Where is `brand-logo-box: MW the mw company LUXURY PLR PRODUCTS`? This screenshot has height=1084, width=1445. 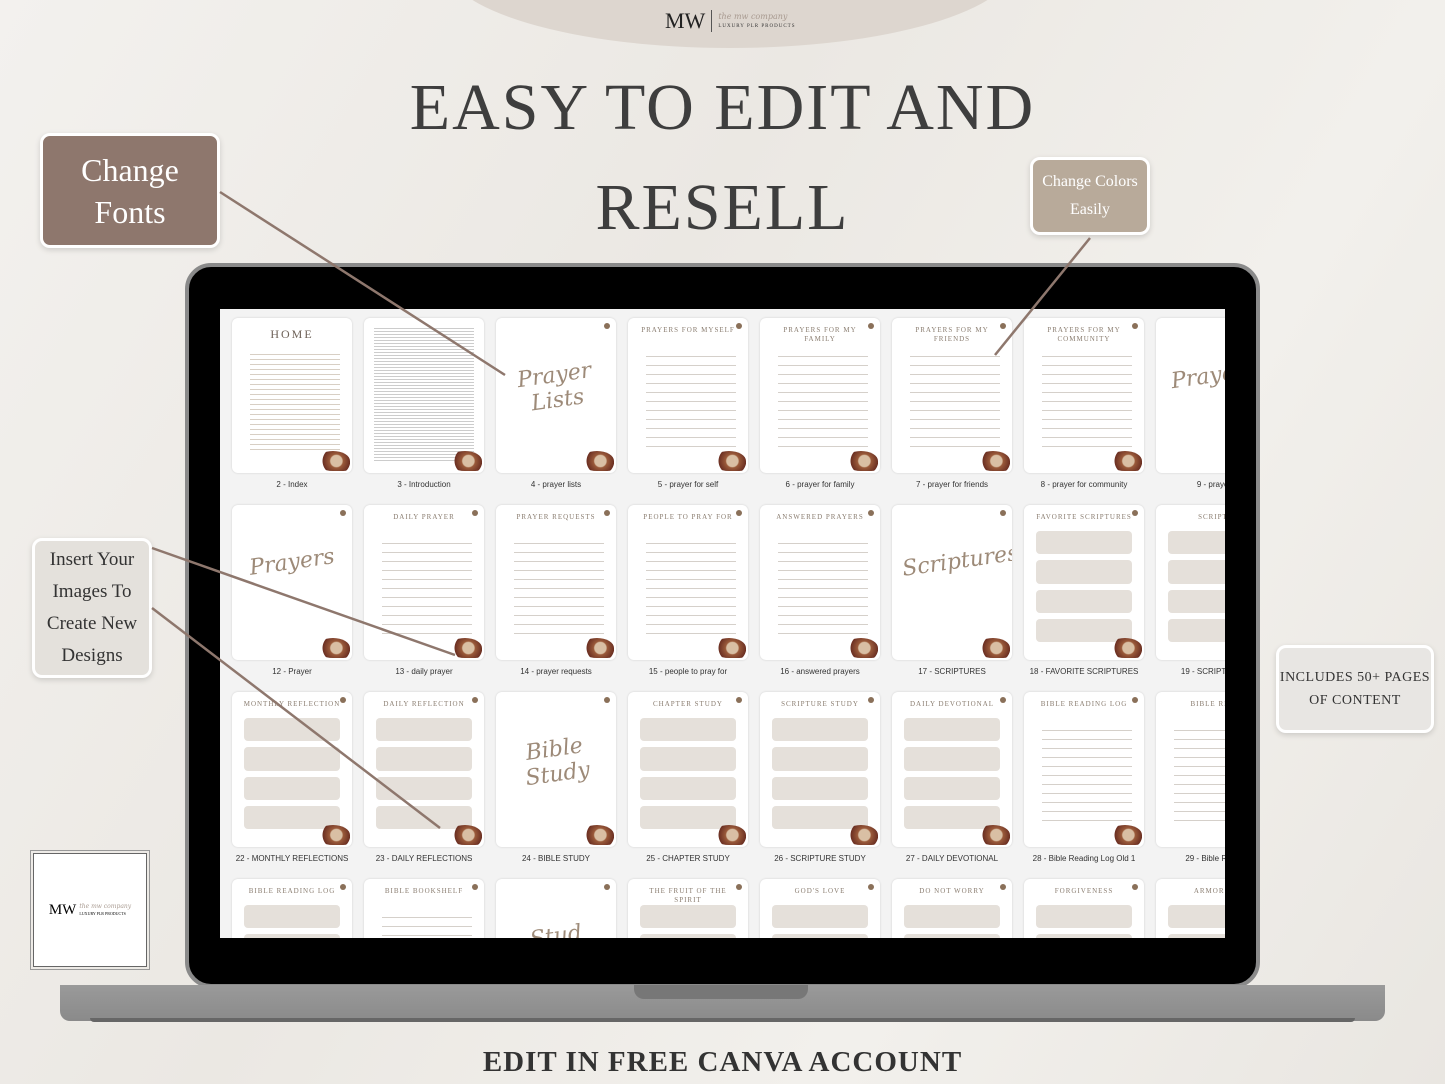
brand-logo-box: MW the mw company LUXURY PLR PRODUCTS is located at coordinates (90, 910).